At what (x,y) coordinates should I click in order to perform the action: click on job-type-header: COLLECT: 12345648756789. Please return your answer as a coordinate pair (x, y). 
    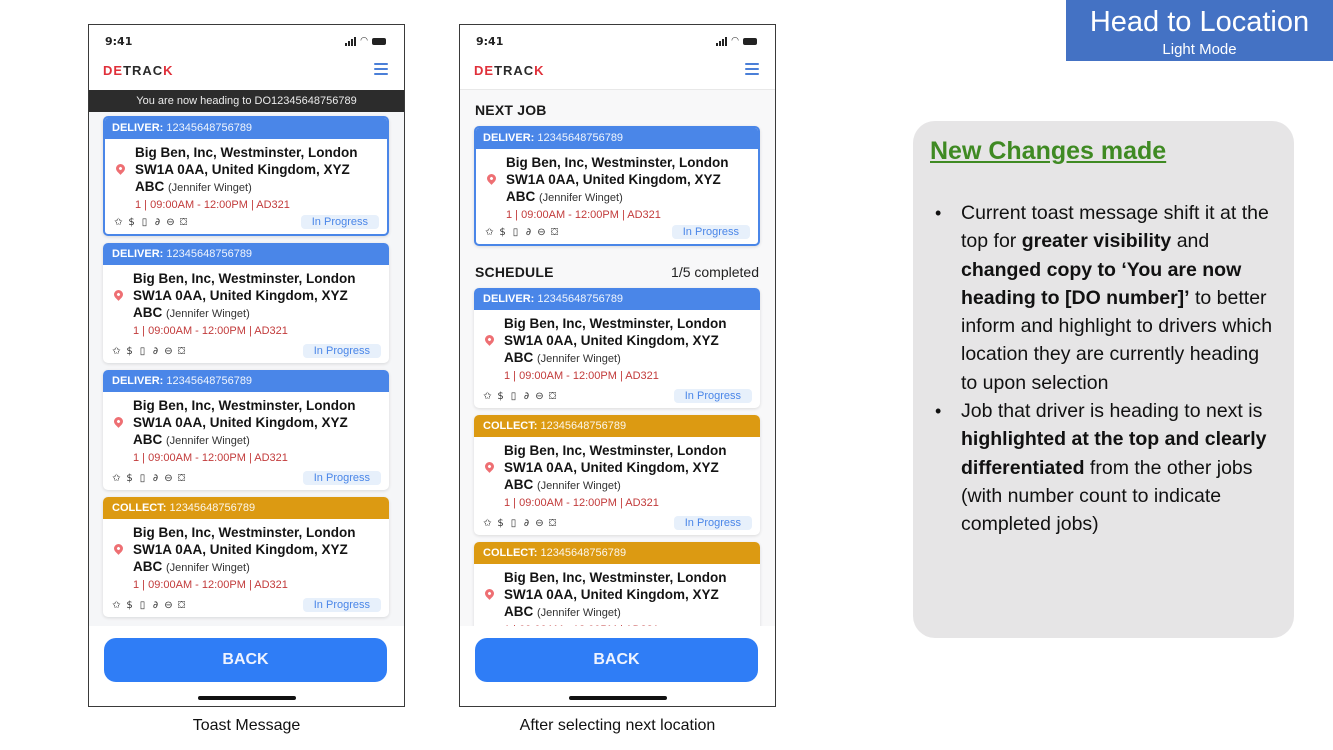
    Looking at the image, I should click on (617, 553).